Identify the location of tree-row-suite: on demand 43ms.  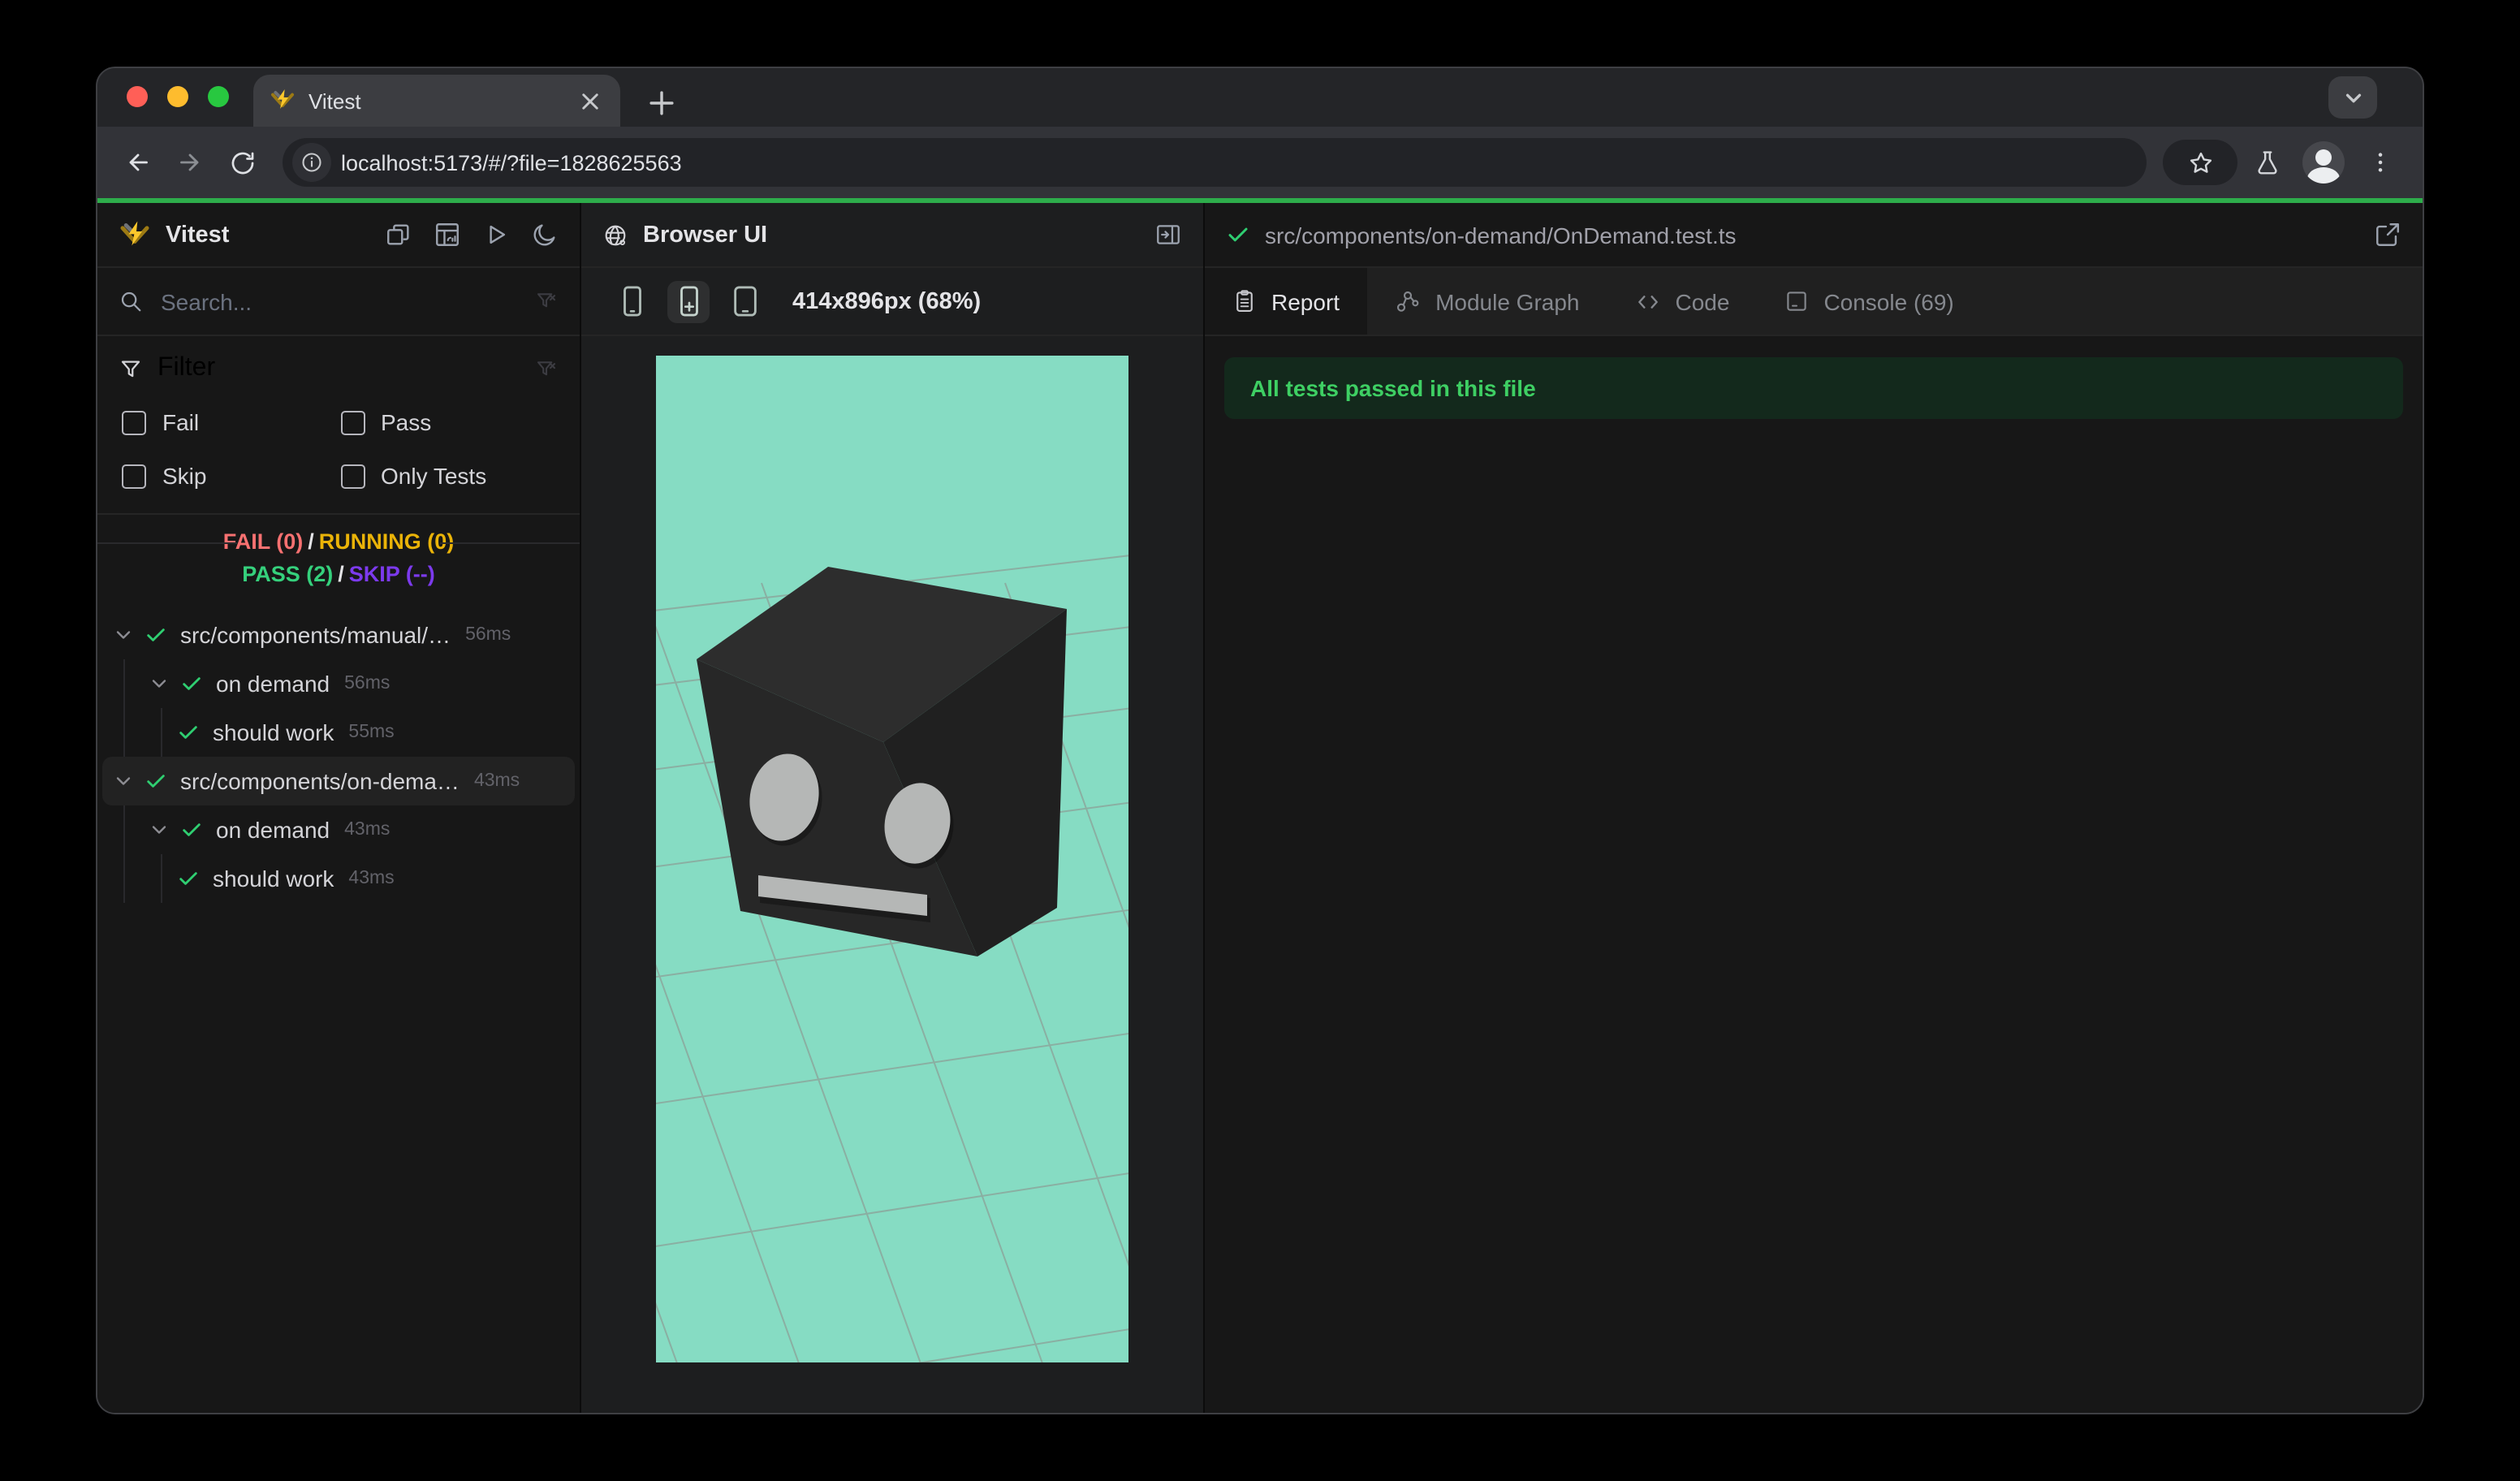
(339, 830).